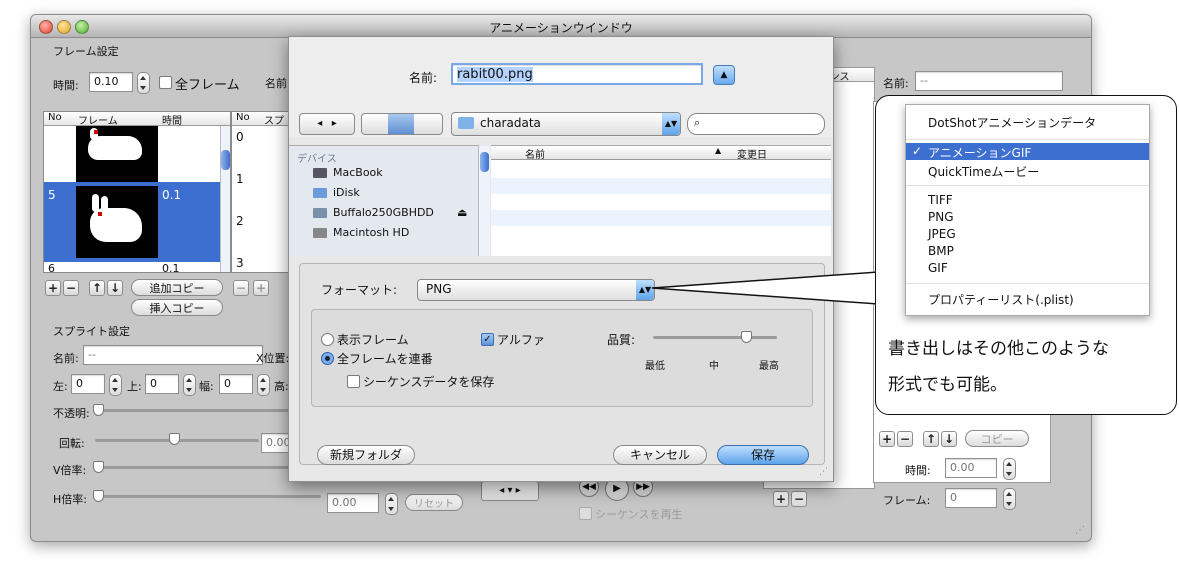 This screenshot has height=587, width=1179. Describe the element at coordinates (72, 443) in the screenshot. I see `rotation-label: 回転:` at that location.